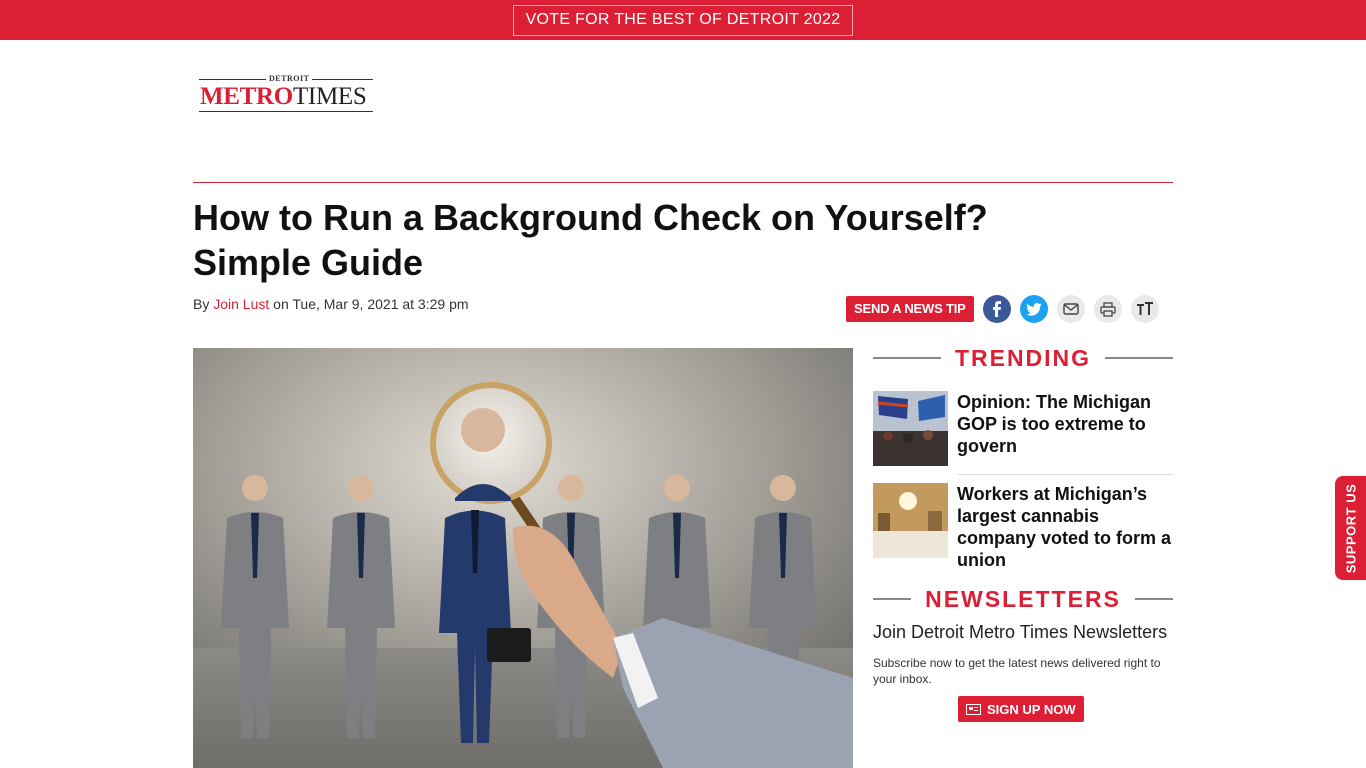 The width and height of the screenshot is (1366, 768). I want to click on logo-wordmark: METROTIMES, so click(283, 97).